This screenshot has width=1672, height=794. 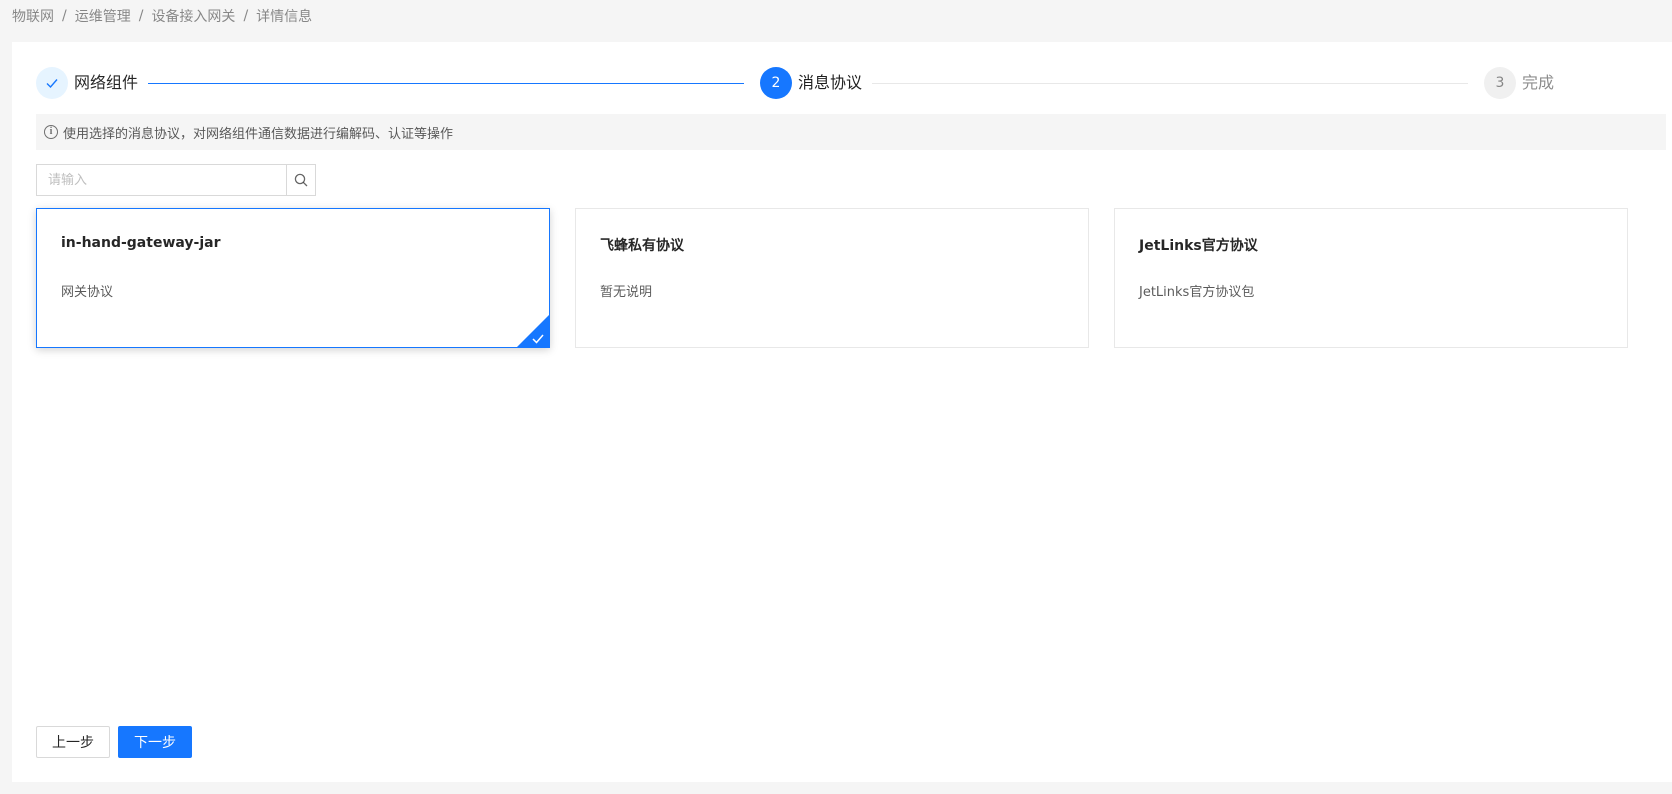 What do you see at coordinates (284, 17) in the screenshot?
I see `breadcrumb-item-detail: 详情信息` at bounding box center [284, 17].